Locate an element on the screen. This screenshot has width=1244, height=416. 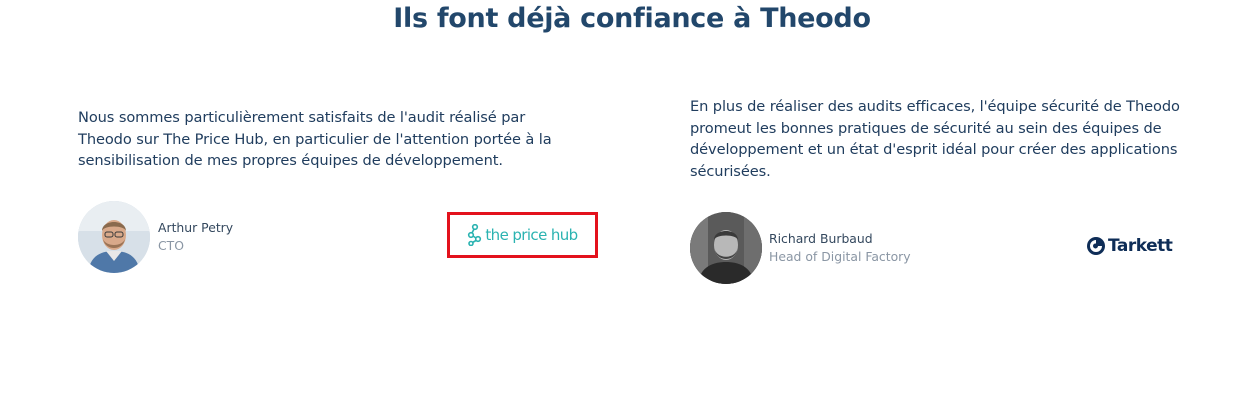
testimonial-author-name: Richard Burbaud is located at coordinates (821, 238).